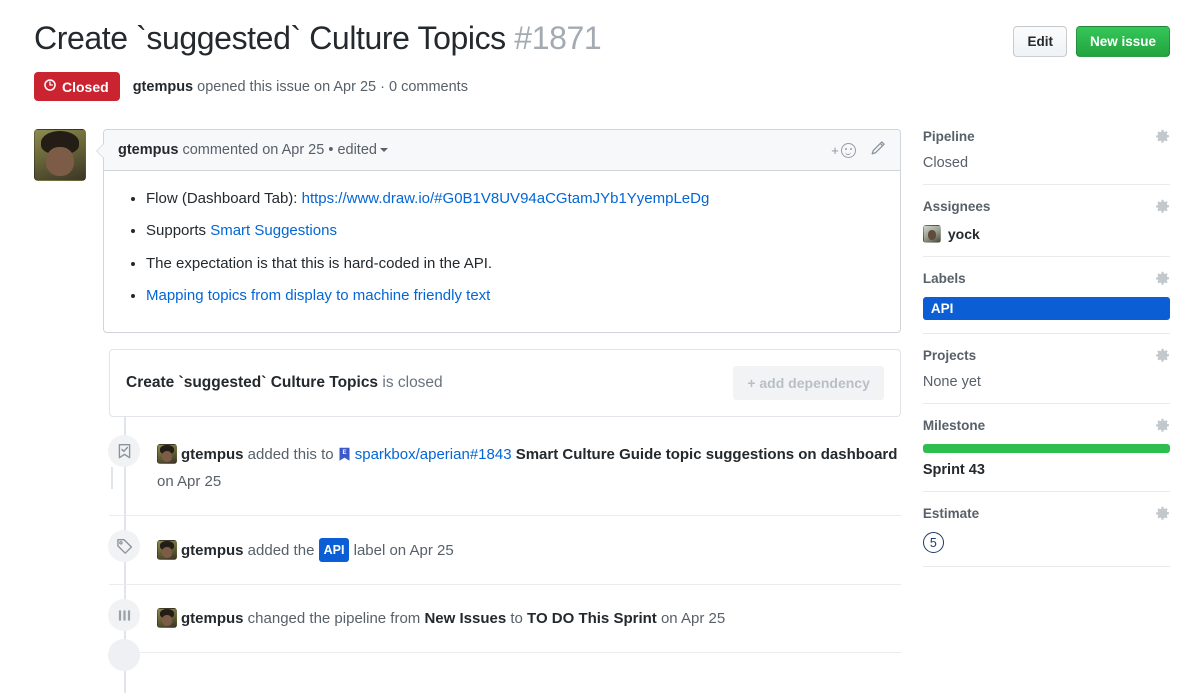 This screenshot has width=1200, height=693. Describe the element at coordinates (951, 382) in the screenshot. I see `sidebar-projects-value: None yet` at that location.